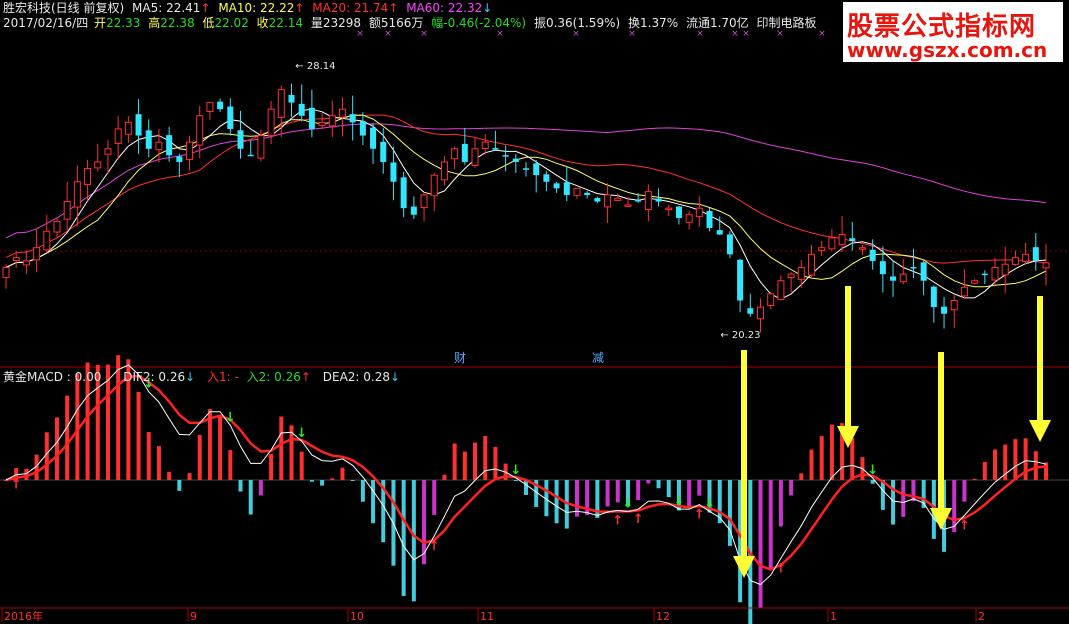 Image resolution: width=1069 pixels, height=624 pixels. Describe the element at coordinates (396, 23) in the screenshot. I see `amount-label: 额5166万` at that location.